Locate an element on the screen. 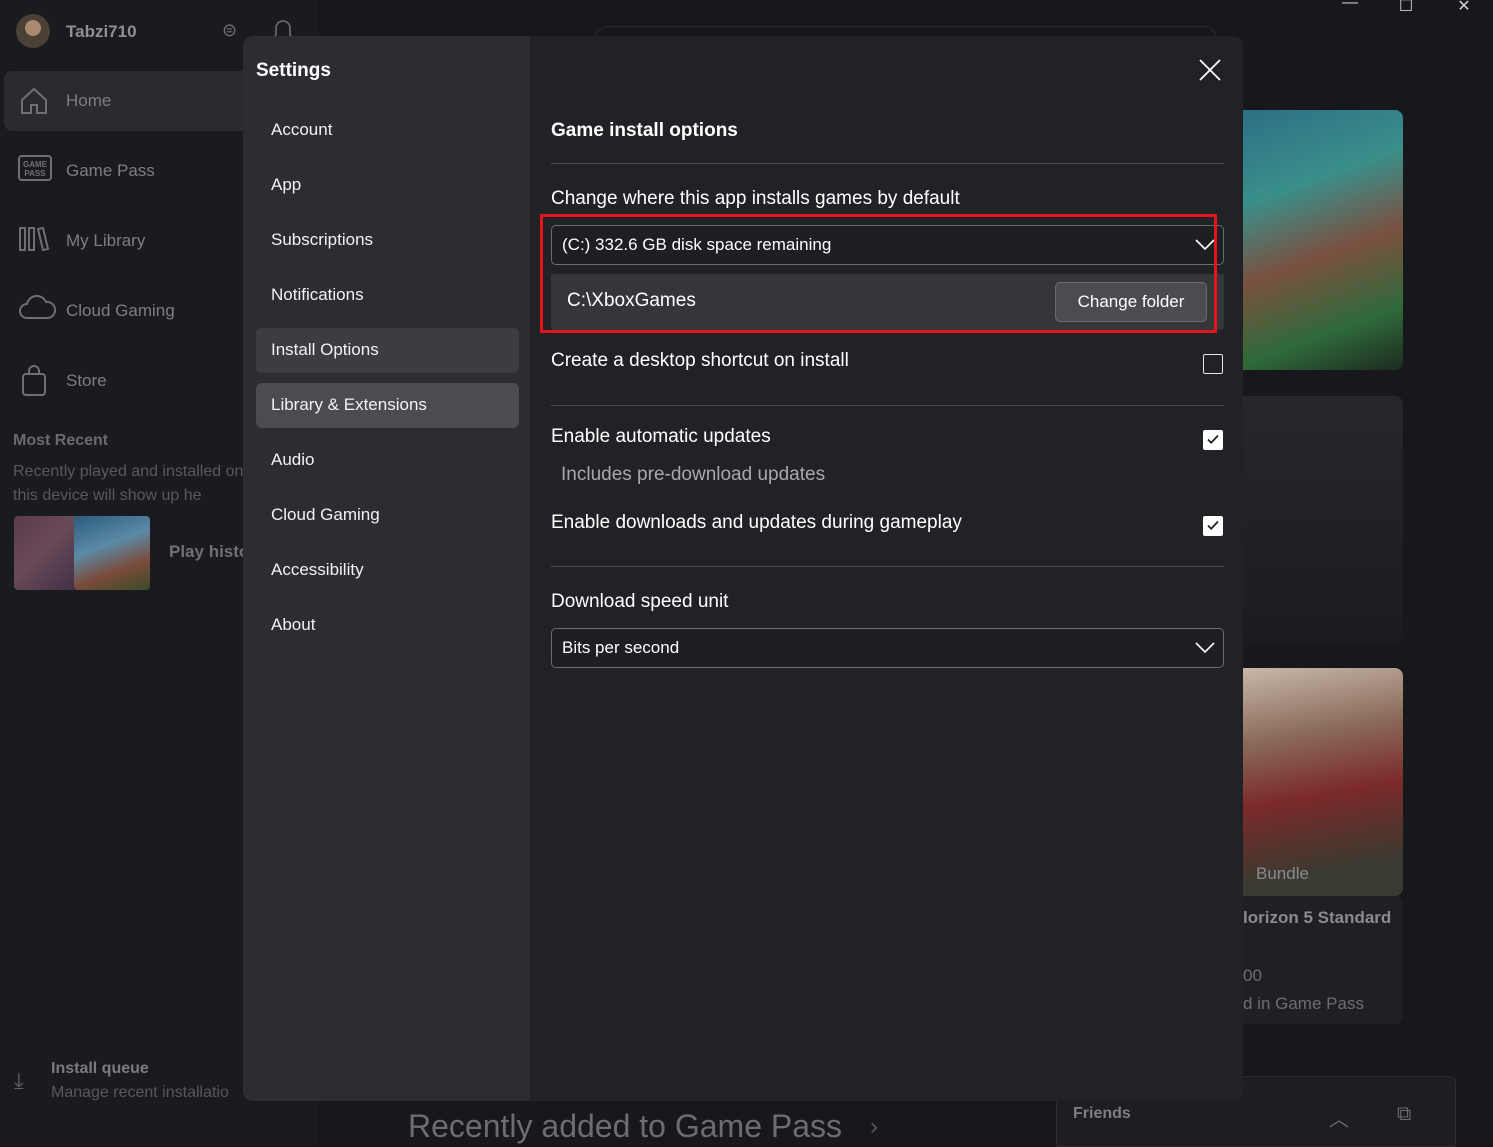 The width and height of the screenshot is (1493, 1147). recently-added-heading: Recently added to Game Pass is located at coordinates (625, 1126).